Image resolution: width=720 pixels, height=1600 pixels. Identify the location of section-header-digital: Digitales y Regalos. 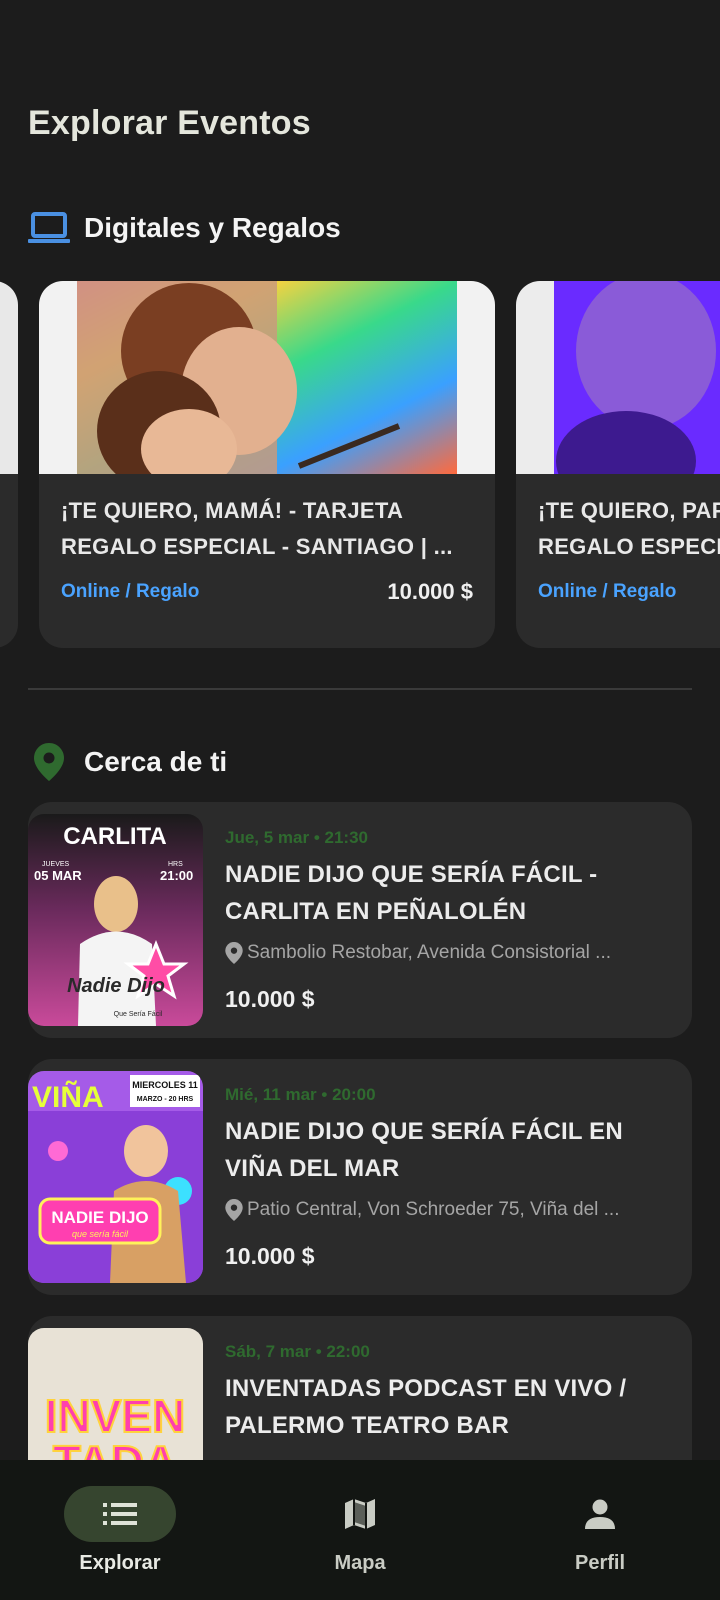
(184, 228).